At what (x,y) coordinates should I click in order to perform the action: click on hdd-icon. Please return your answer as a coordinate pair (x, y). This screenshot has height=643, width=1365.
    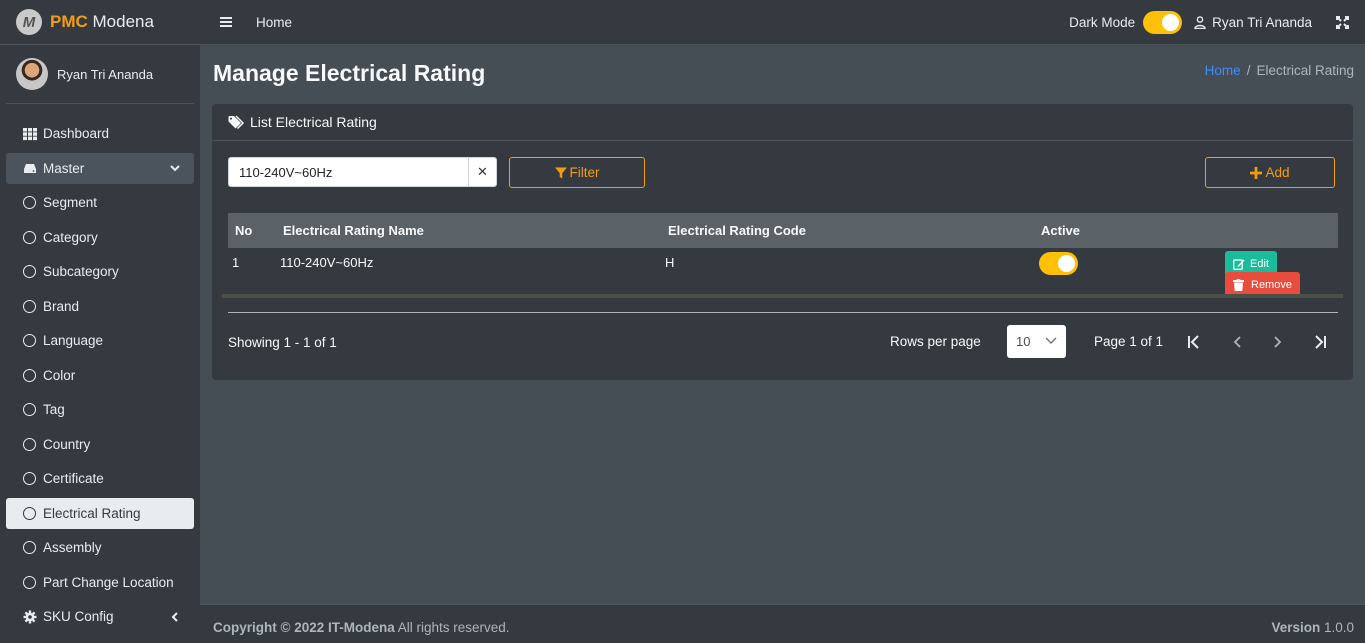
    Looking at the image, I should click on (30, 168).